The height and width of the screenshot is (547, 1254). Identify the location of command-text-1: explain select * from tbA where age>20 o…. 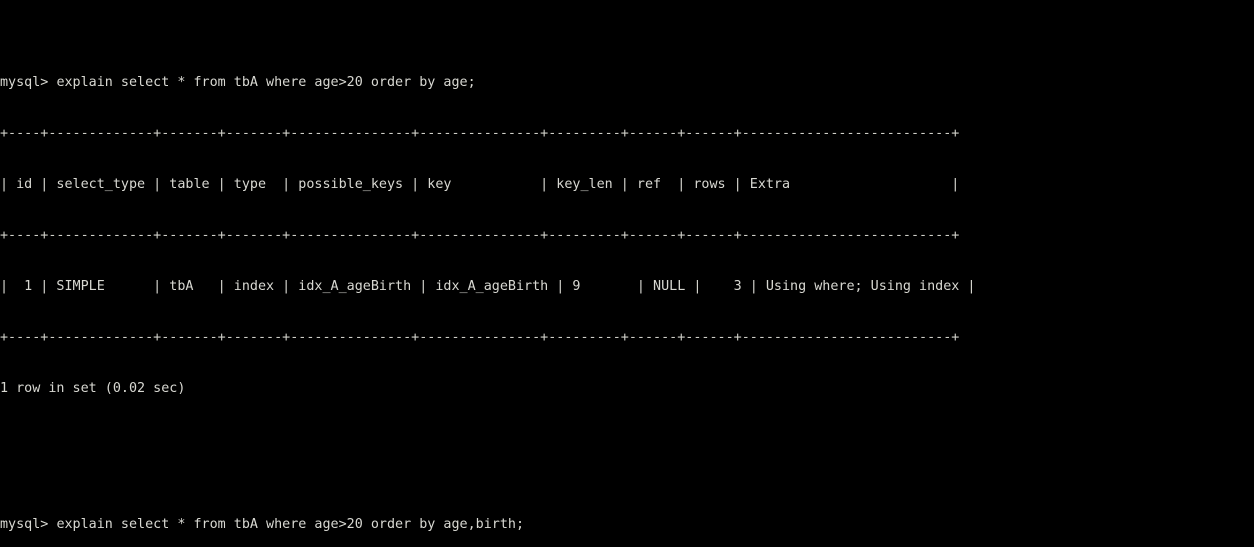
(266, 82).